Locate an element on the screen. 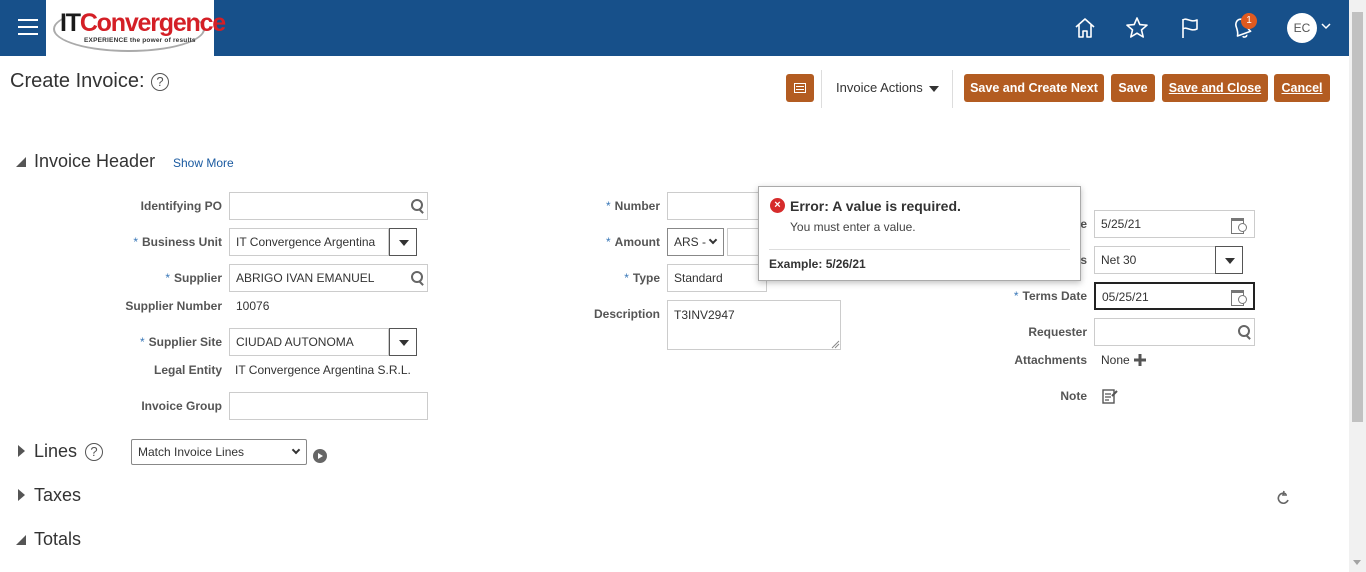 Image resolution: width=1366 pixels, height=572 pixels. go-arrow-icon is located at coordinates (320, 456).